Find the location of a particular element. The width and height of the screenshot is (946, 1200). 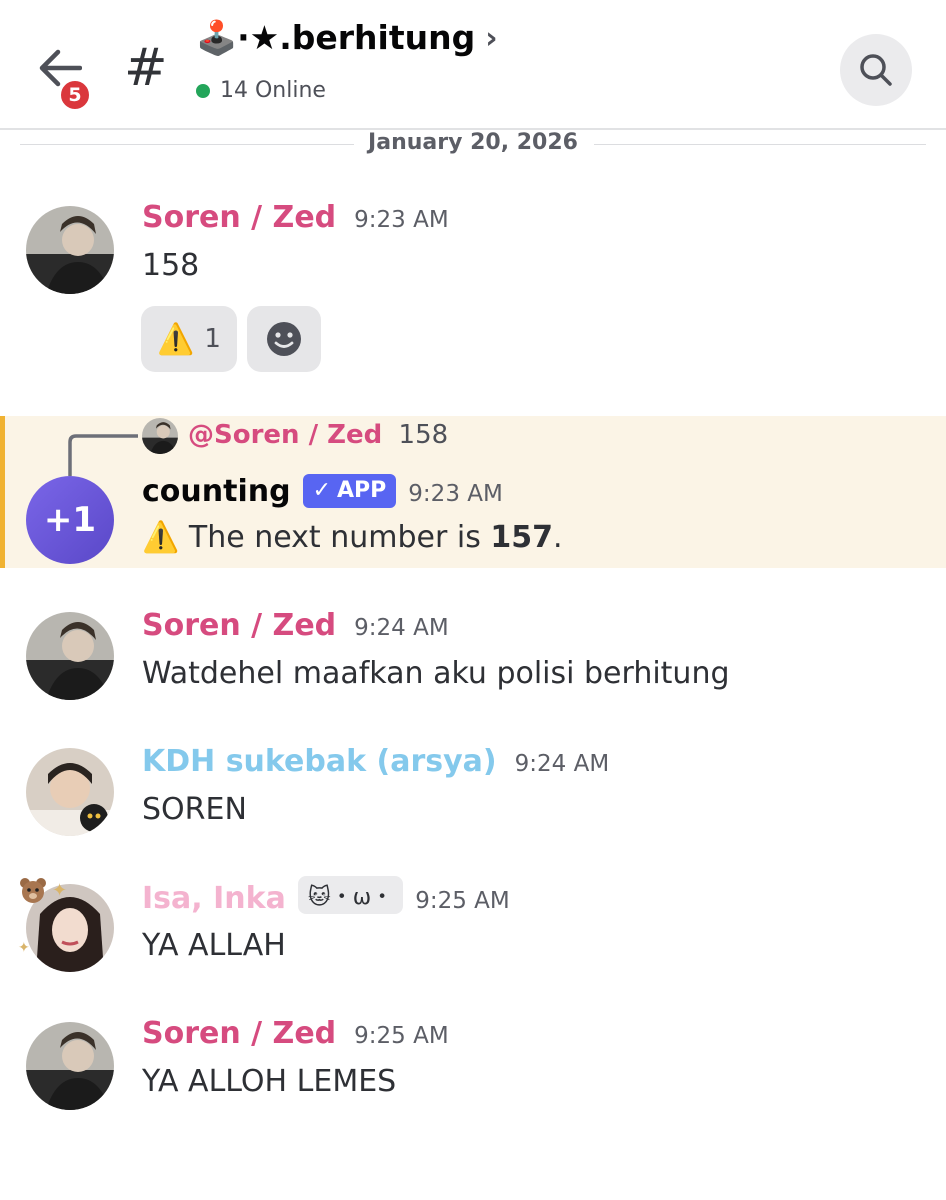

bot-text-prefix: The next number is is located at coordinates (339, 537).